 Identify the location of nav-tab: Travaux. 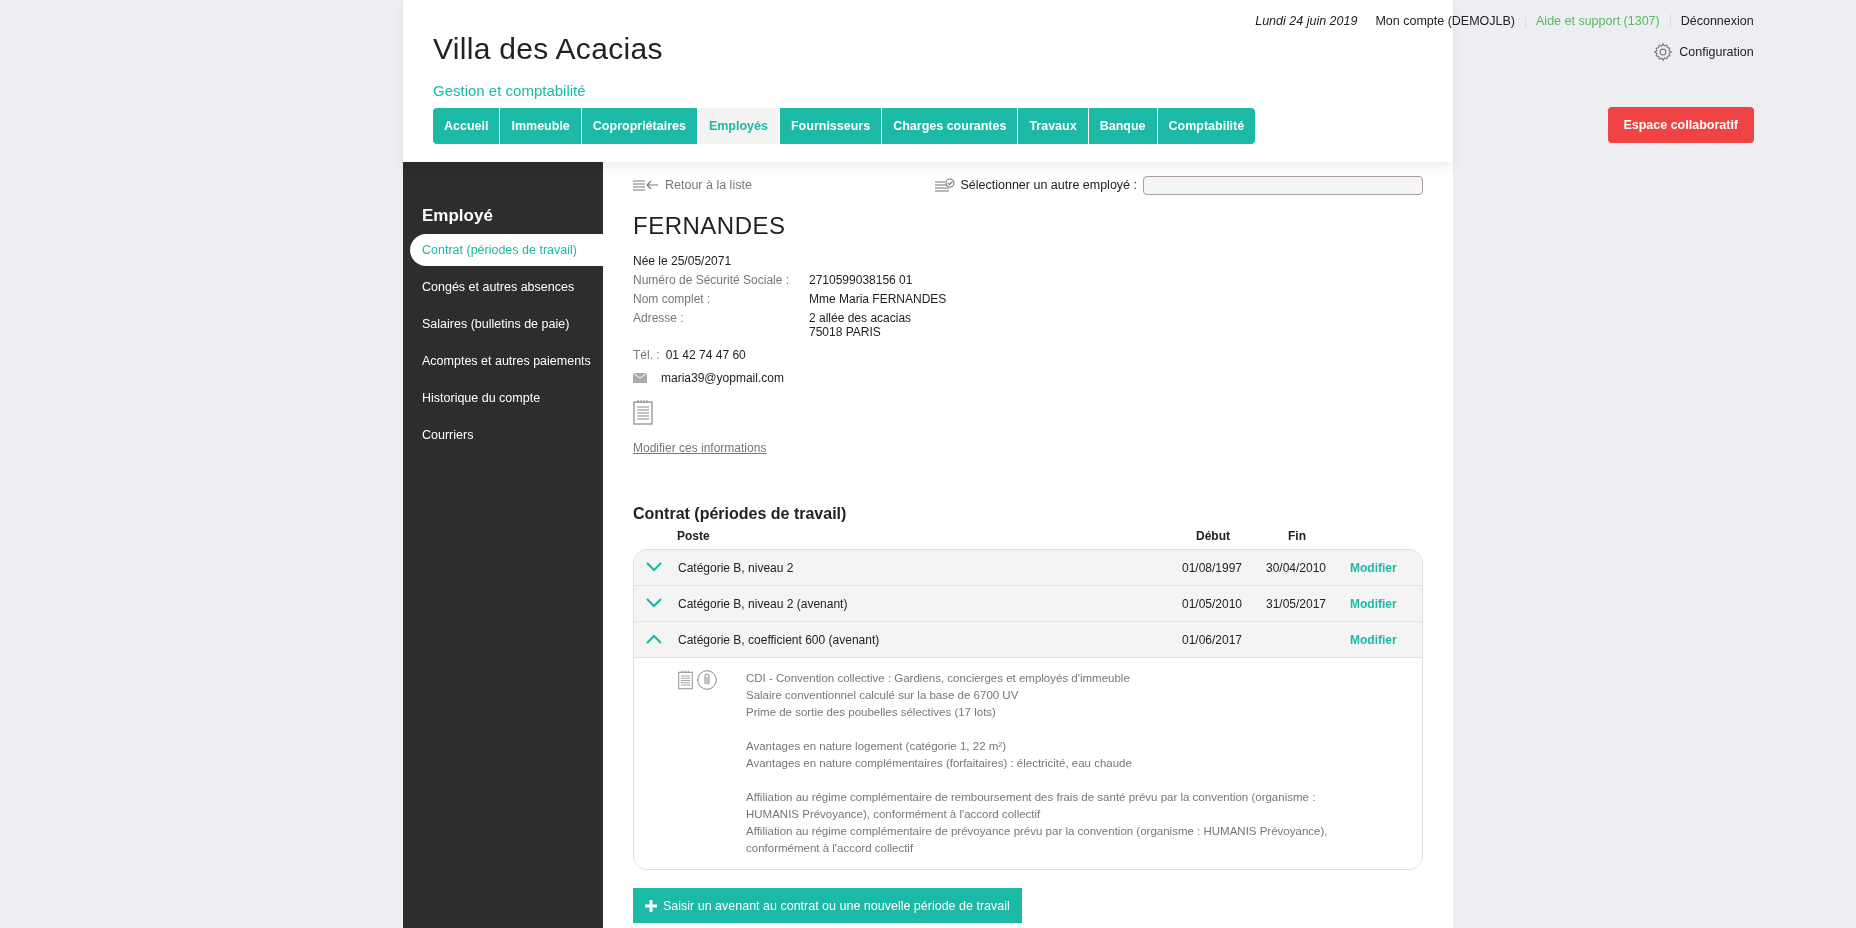
(1053, 126).